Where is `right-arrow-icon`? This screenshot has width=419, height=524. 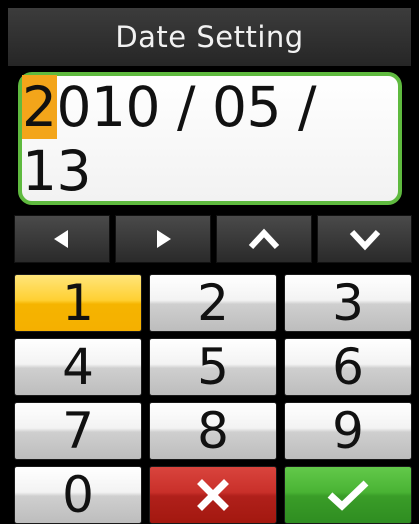
right-arrow-icon is located at coordinates (164, 239).